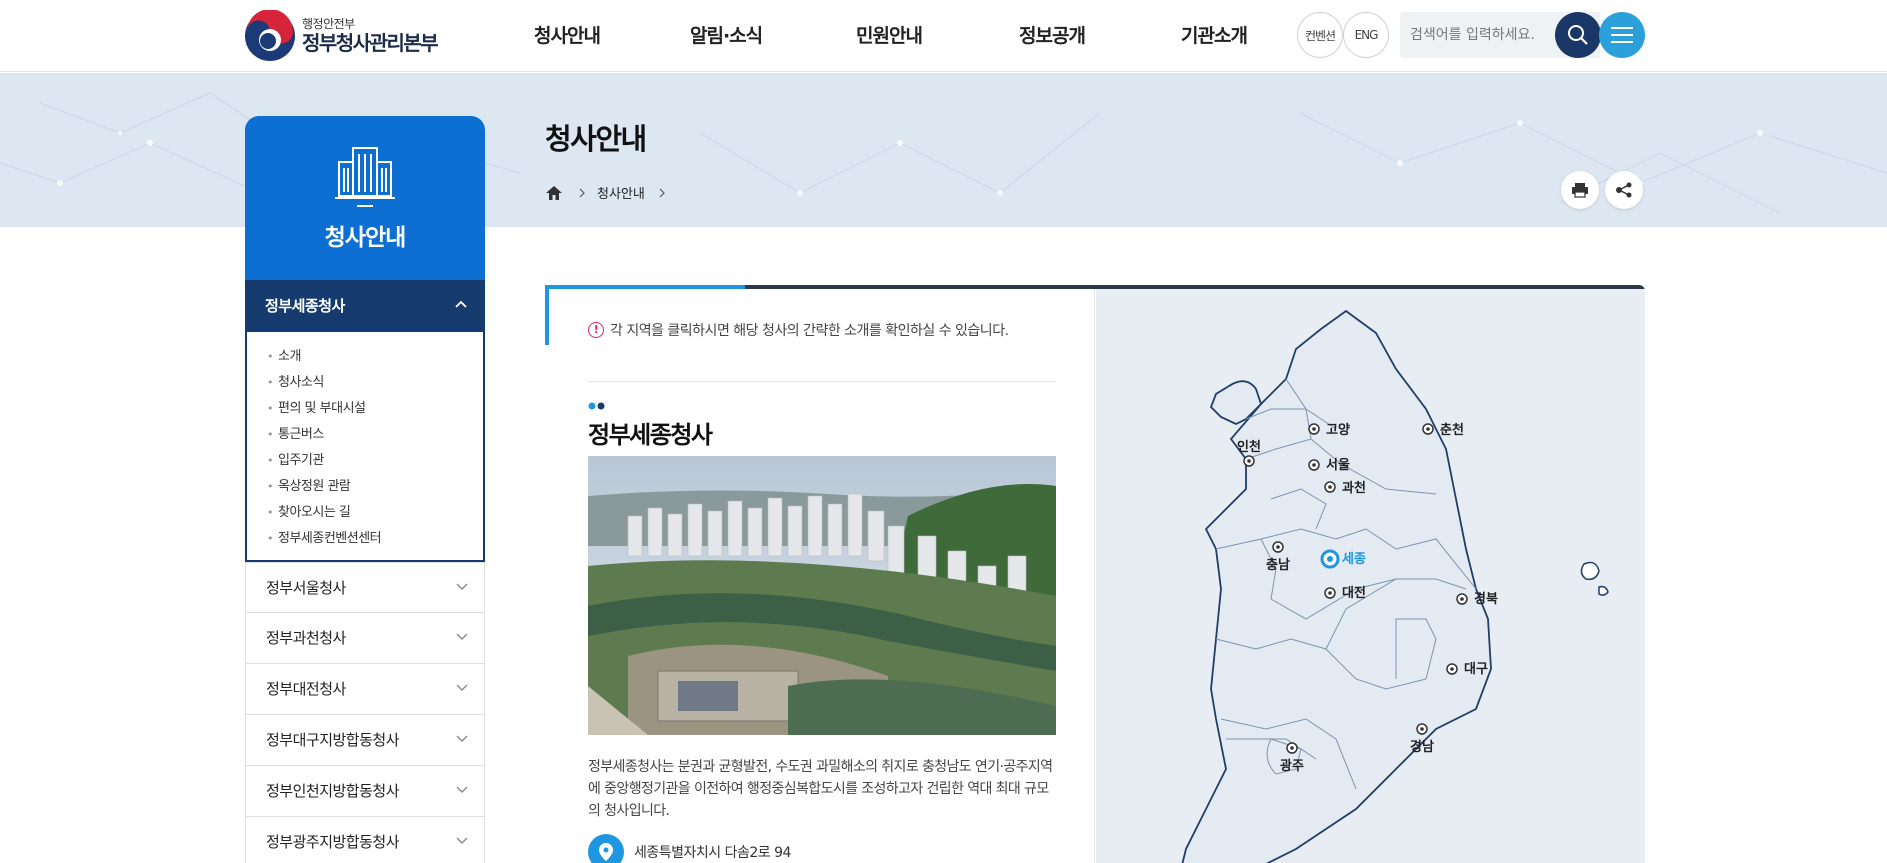 The height and width of the screenshot is (863, 1887). I want to click on taegeuk-logo-icon, so click(270, 35).